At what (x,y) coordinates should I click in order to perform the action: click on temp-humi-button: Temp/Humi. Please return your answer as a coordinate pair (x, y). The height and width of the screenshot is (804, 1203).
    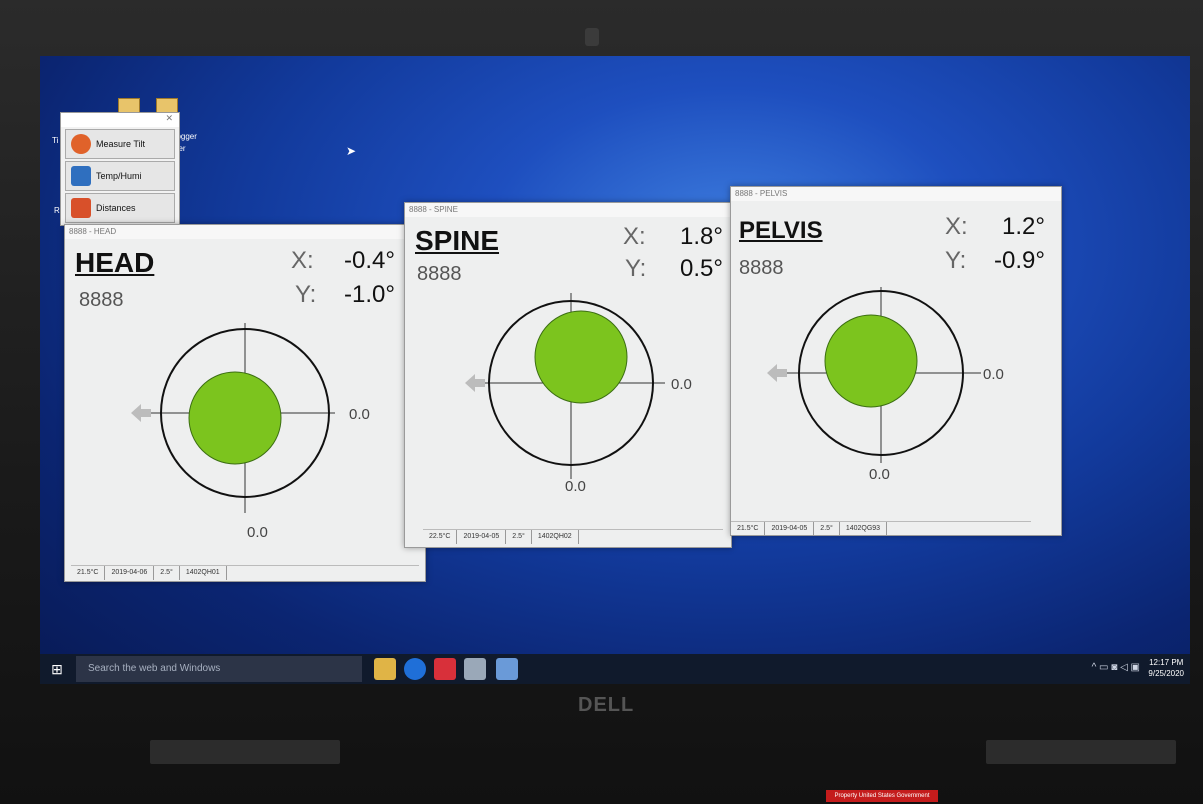
    Looking at the image, I should click on (120, 176).